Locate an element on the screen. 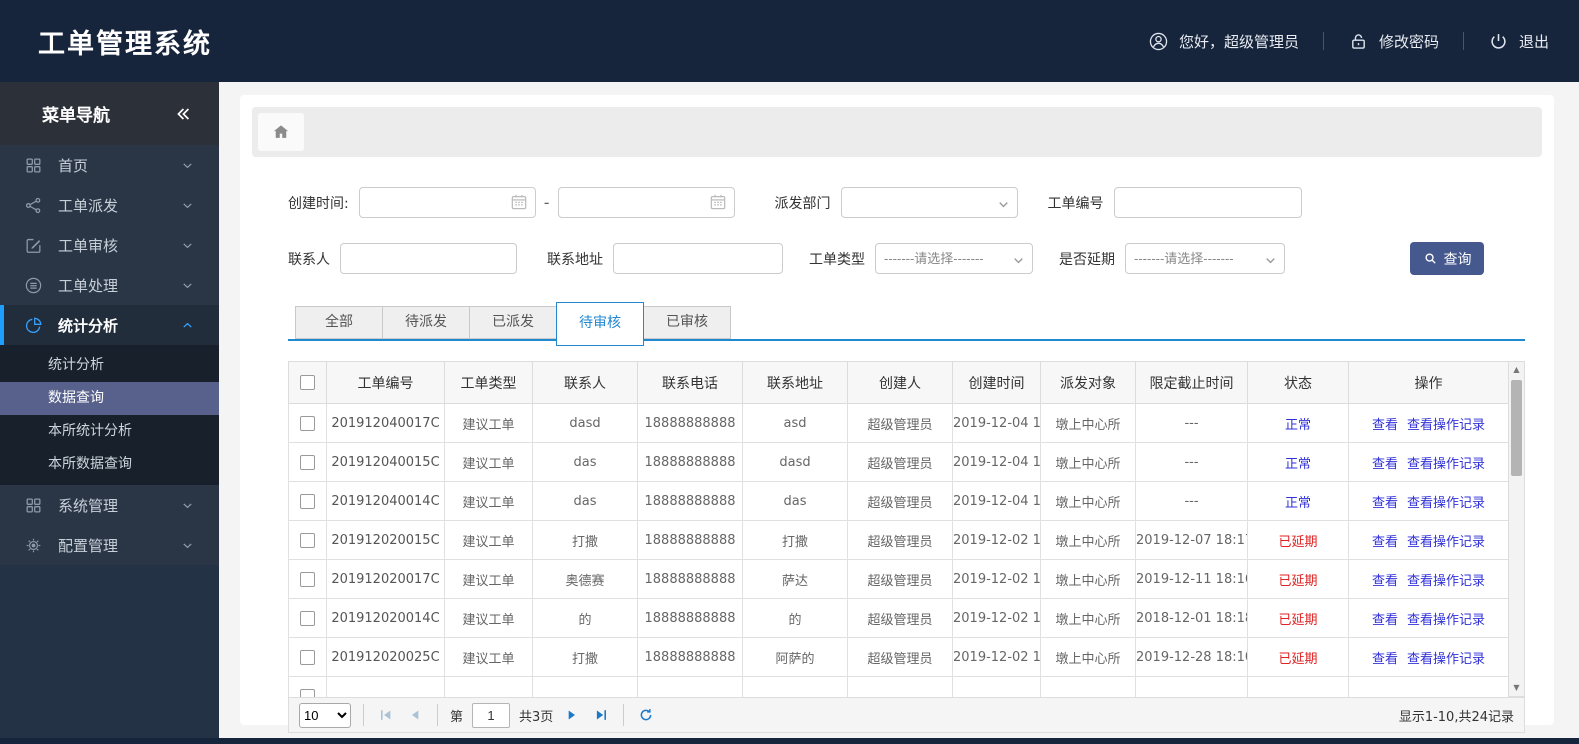  breadcrumb-home-button is located at coordinates (281, 132).